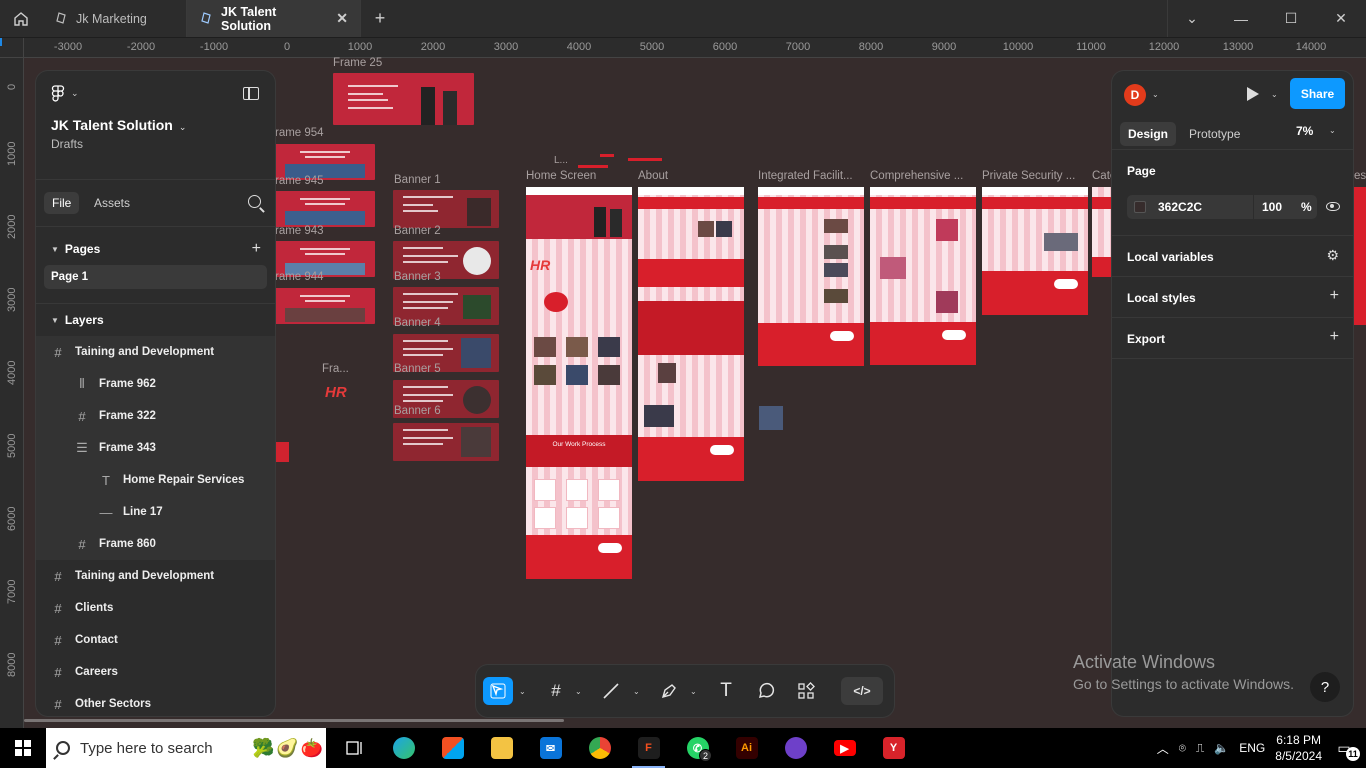 This screenshot has width=1366, height=768. What do you see at coordinates (669, 691) in the screenshot?
I see `pen-tool-icon` at bounding box center [669, 691].